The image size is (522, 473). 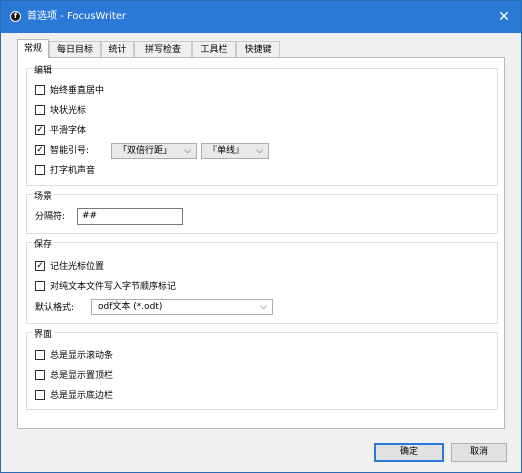 What do you see at coordinates (43, 197) in the screenshot?
I see `group-scenes-title: 场景` at bounding box center [43, 197].